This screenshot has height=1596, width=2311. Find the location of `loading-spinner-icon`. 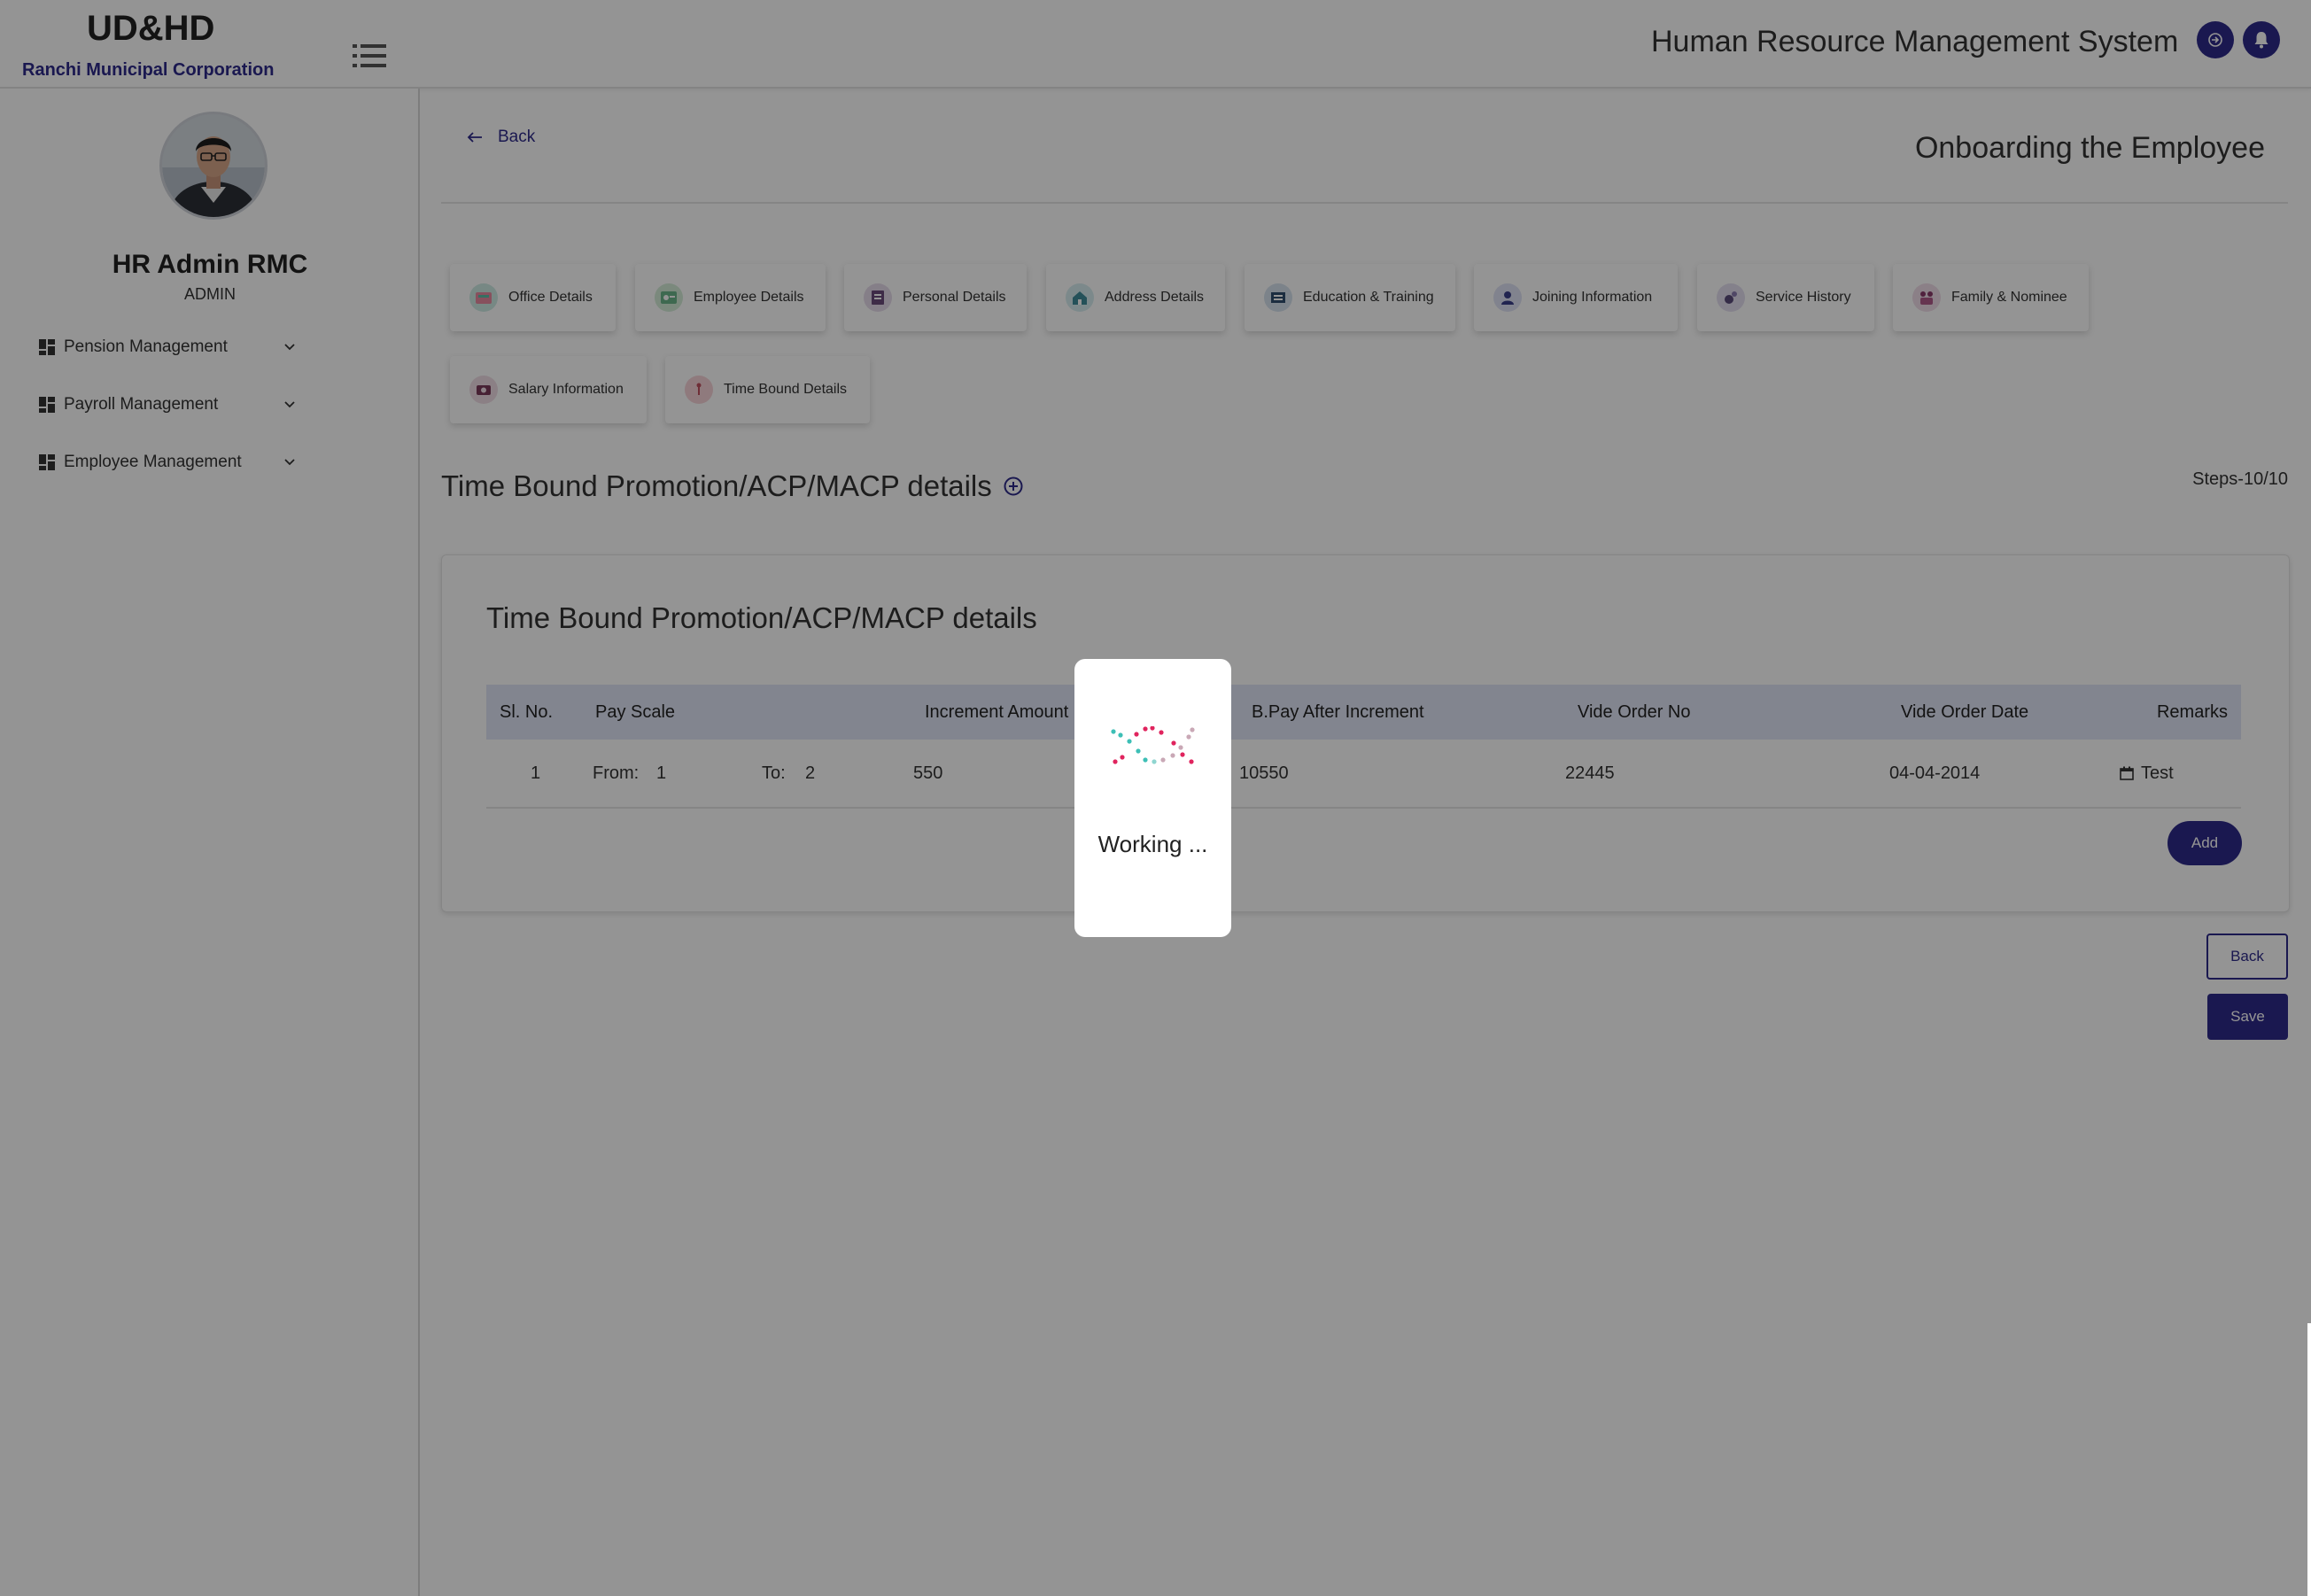

loading-spinner-icon is located at coordinates (1153, 745).